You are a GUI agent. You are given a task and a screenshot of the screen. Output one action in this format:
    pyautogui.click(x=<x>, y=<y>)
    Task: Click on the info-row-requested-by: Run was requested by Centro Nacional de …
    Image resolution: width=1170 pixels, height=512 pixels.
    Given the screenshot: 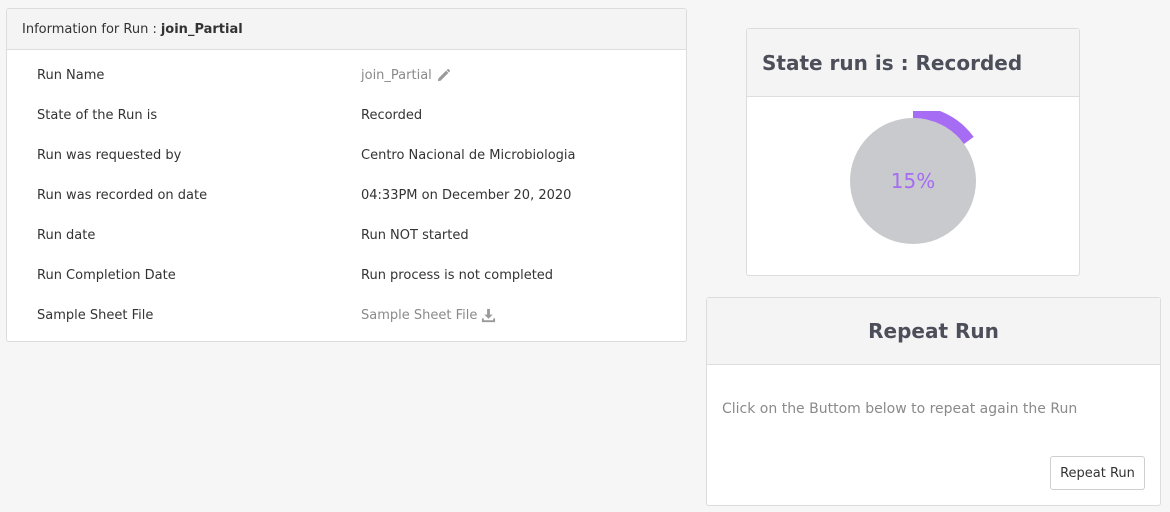 What is the action you would take?
    pyautogui.click(x=346, y=155)
    